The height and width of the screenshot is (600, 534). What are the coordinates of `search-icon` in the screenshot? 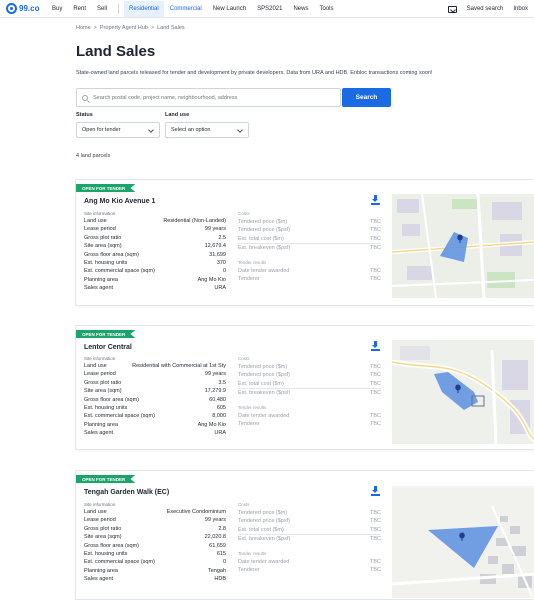 It's located at (85, 97).